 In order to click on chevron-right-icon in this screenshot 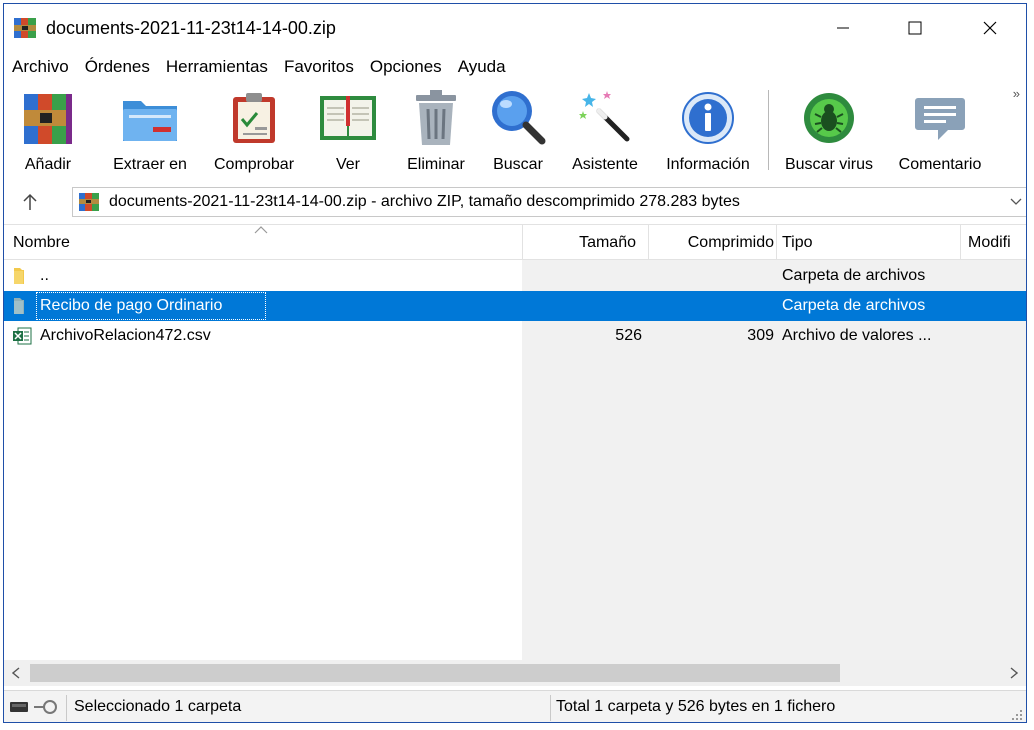, I will do `click(1014, 673)`.